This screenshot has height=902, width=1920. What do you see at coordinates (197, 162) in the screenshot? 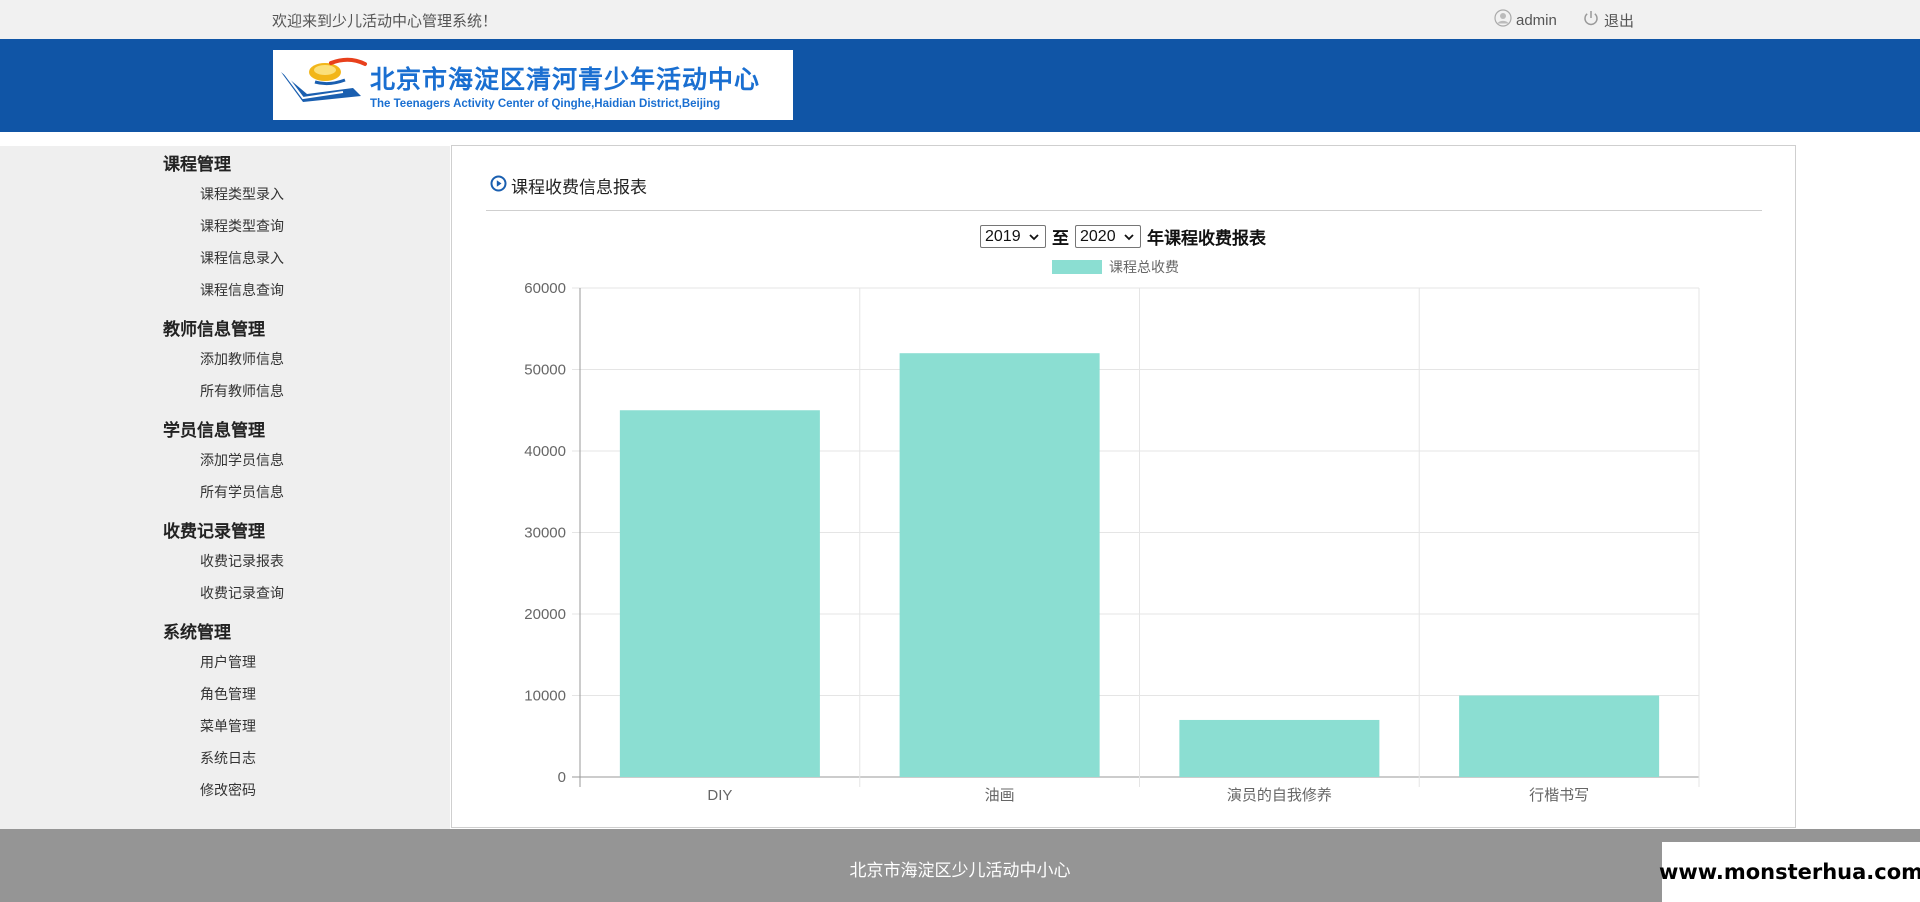
I see `menu-group-course: 课程管理` at bounding box center [197, 162].